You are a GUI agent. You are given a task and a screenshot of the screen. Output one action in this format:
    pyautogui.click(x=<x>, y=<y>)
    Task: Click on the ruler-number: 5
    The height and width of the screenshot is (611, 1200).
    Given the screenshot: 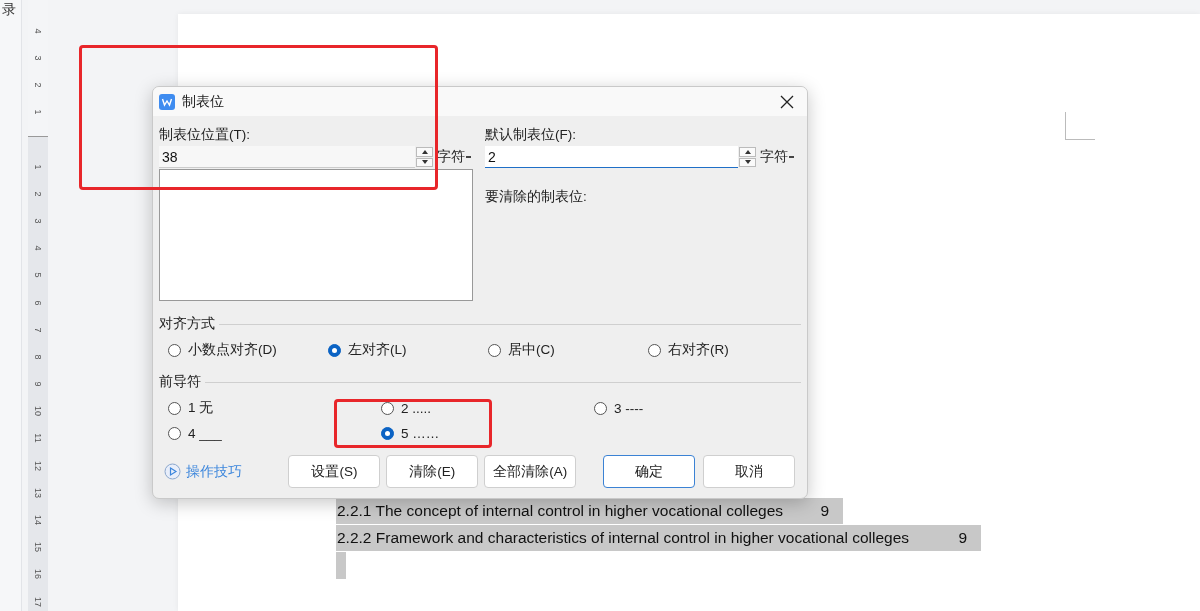 What is the action you would take?
    pyautogui.click(x=38, y=275)
    